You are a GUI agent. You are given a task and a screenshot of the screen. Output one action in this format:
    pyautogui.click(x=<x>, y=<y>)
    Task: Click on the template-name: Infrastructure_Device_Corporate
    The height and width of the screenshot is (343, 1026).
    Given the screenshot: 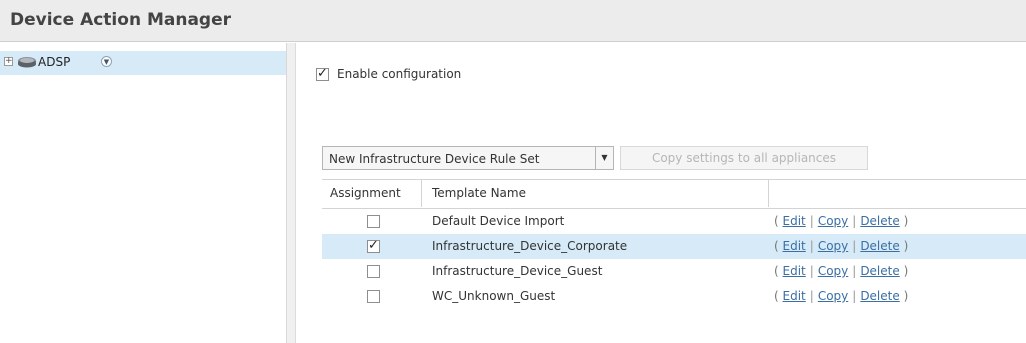 What is the action you would take?
    pyautogui.click(x=530, y=246)
    